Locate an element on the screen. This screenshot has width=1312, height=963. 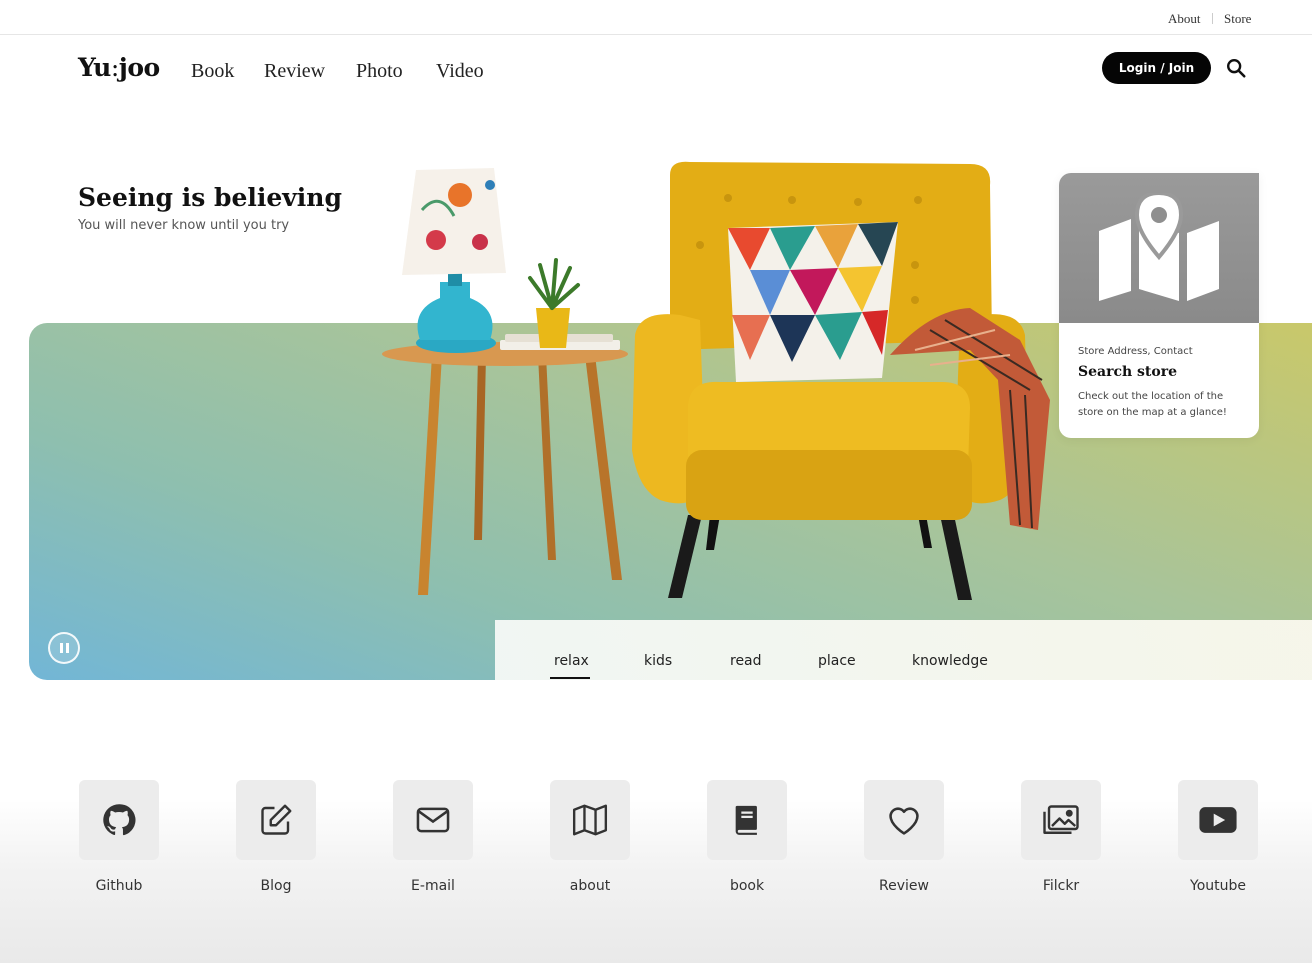
shortcut-label-book: book is located at coordinates (747, 886).